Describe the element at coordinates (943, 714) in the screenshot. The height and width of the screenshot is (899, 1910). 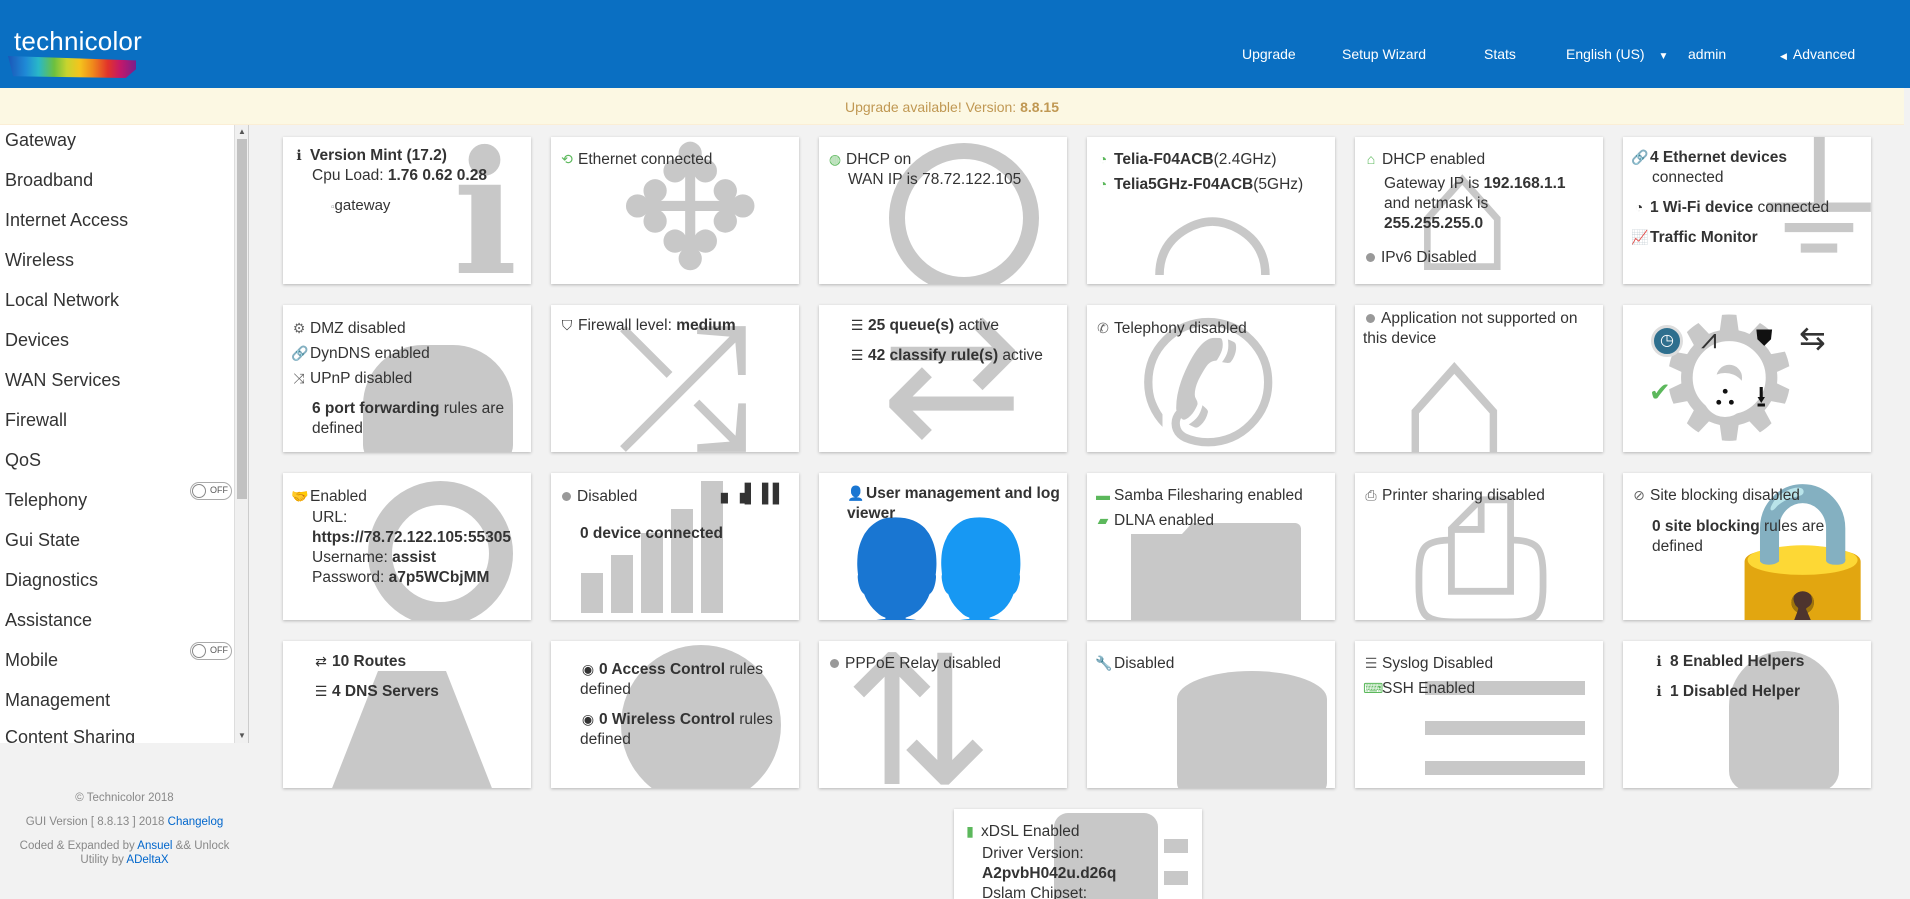
I see `card-relay-setup: ⇅ PPPoE Relay disabled` at that location.